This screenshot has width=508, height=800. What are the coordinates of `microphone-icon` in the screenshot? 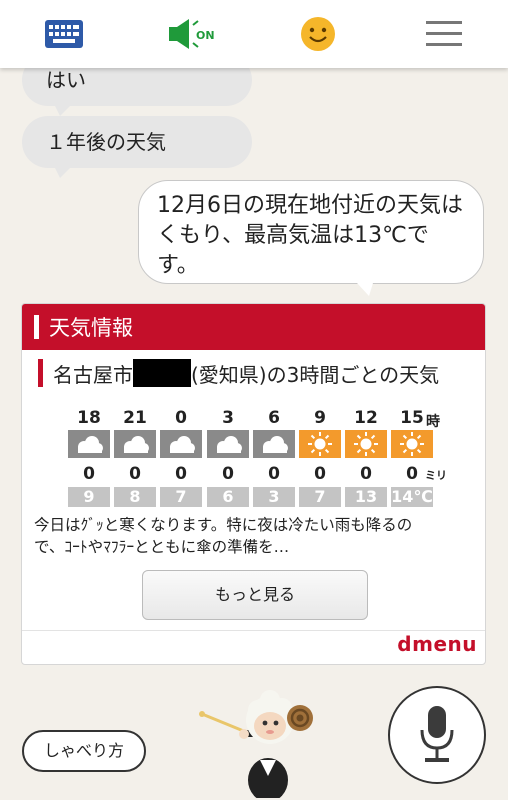 It's located at (437, 734).